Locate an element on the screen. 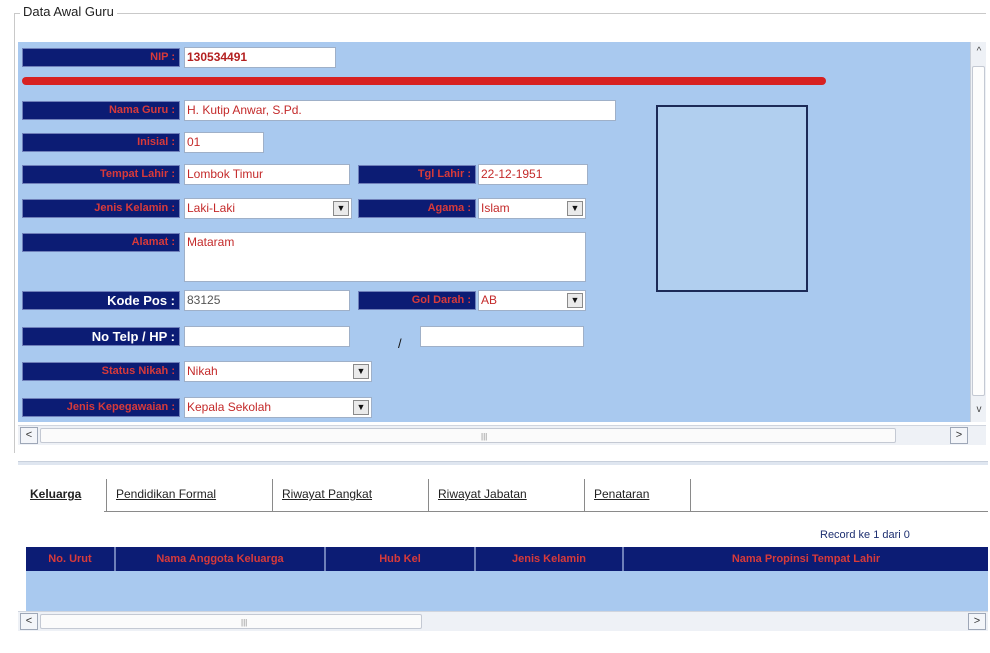  alamat-field: Mataram is located at coordinates (385, 257).